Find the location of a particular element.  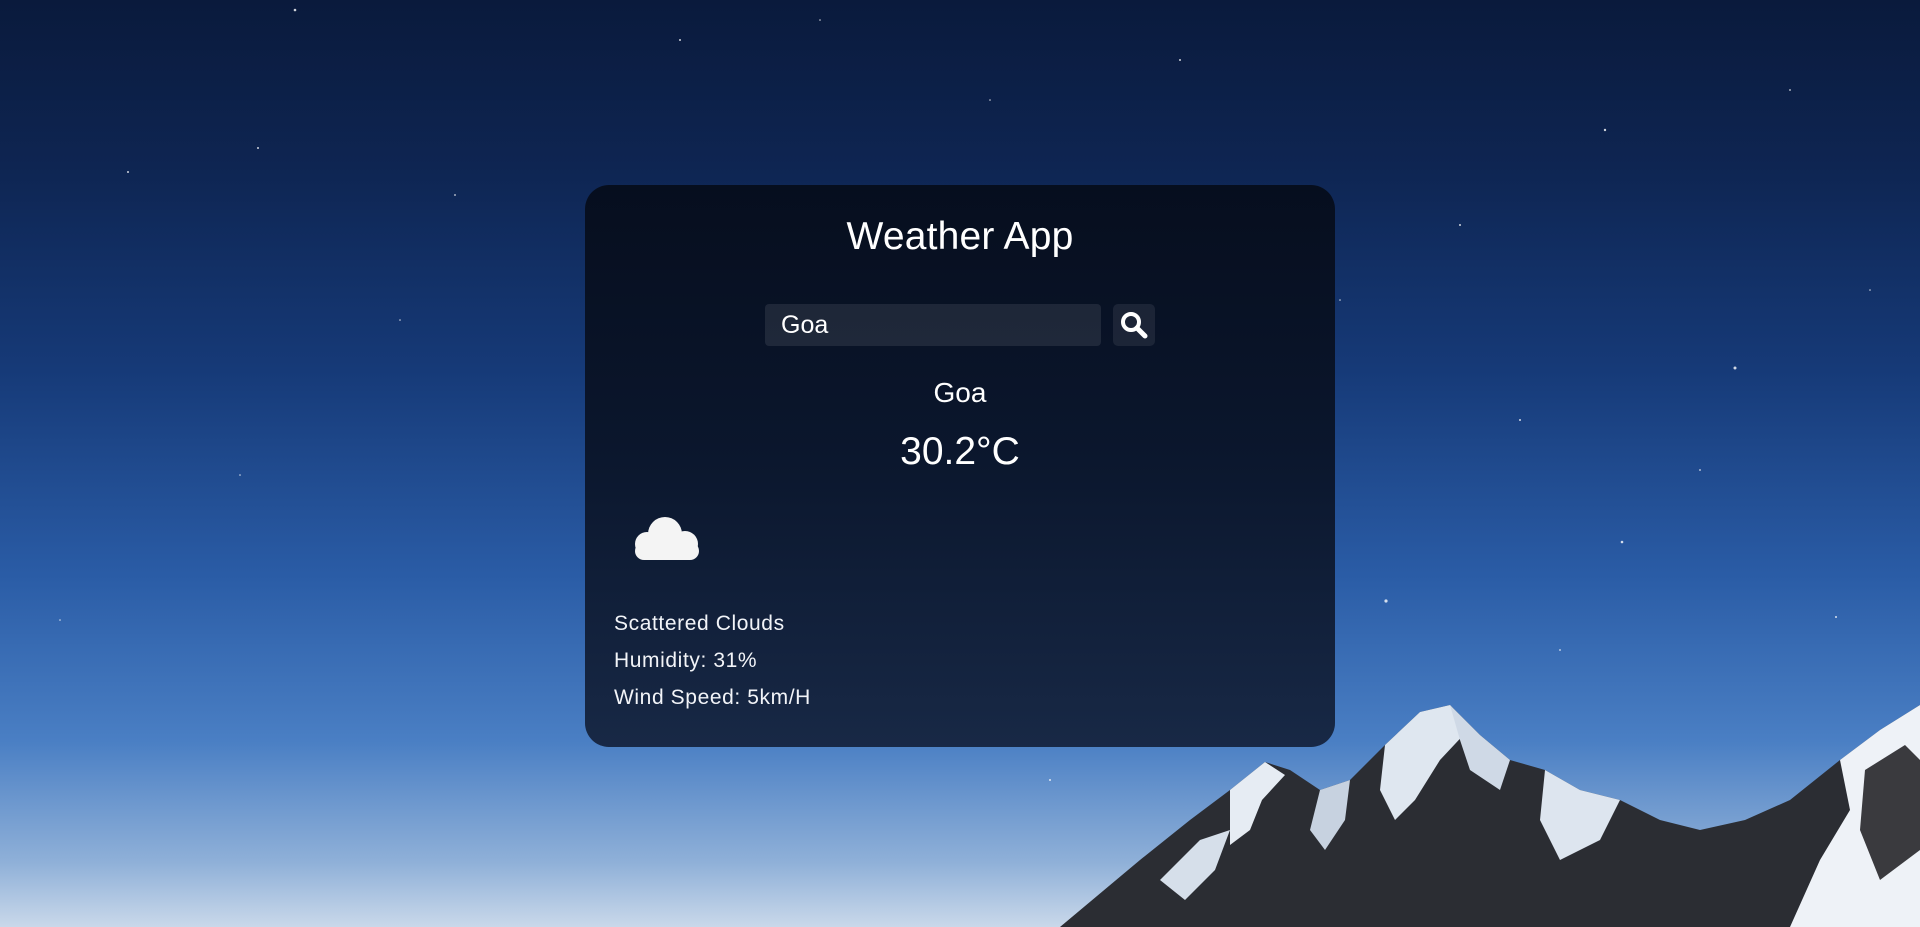

search-icon is located at coordinates (1134, 325).